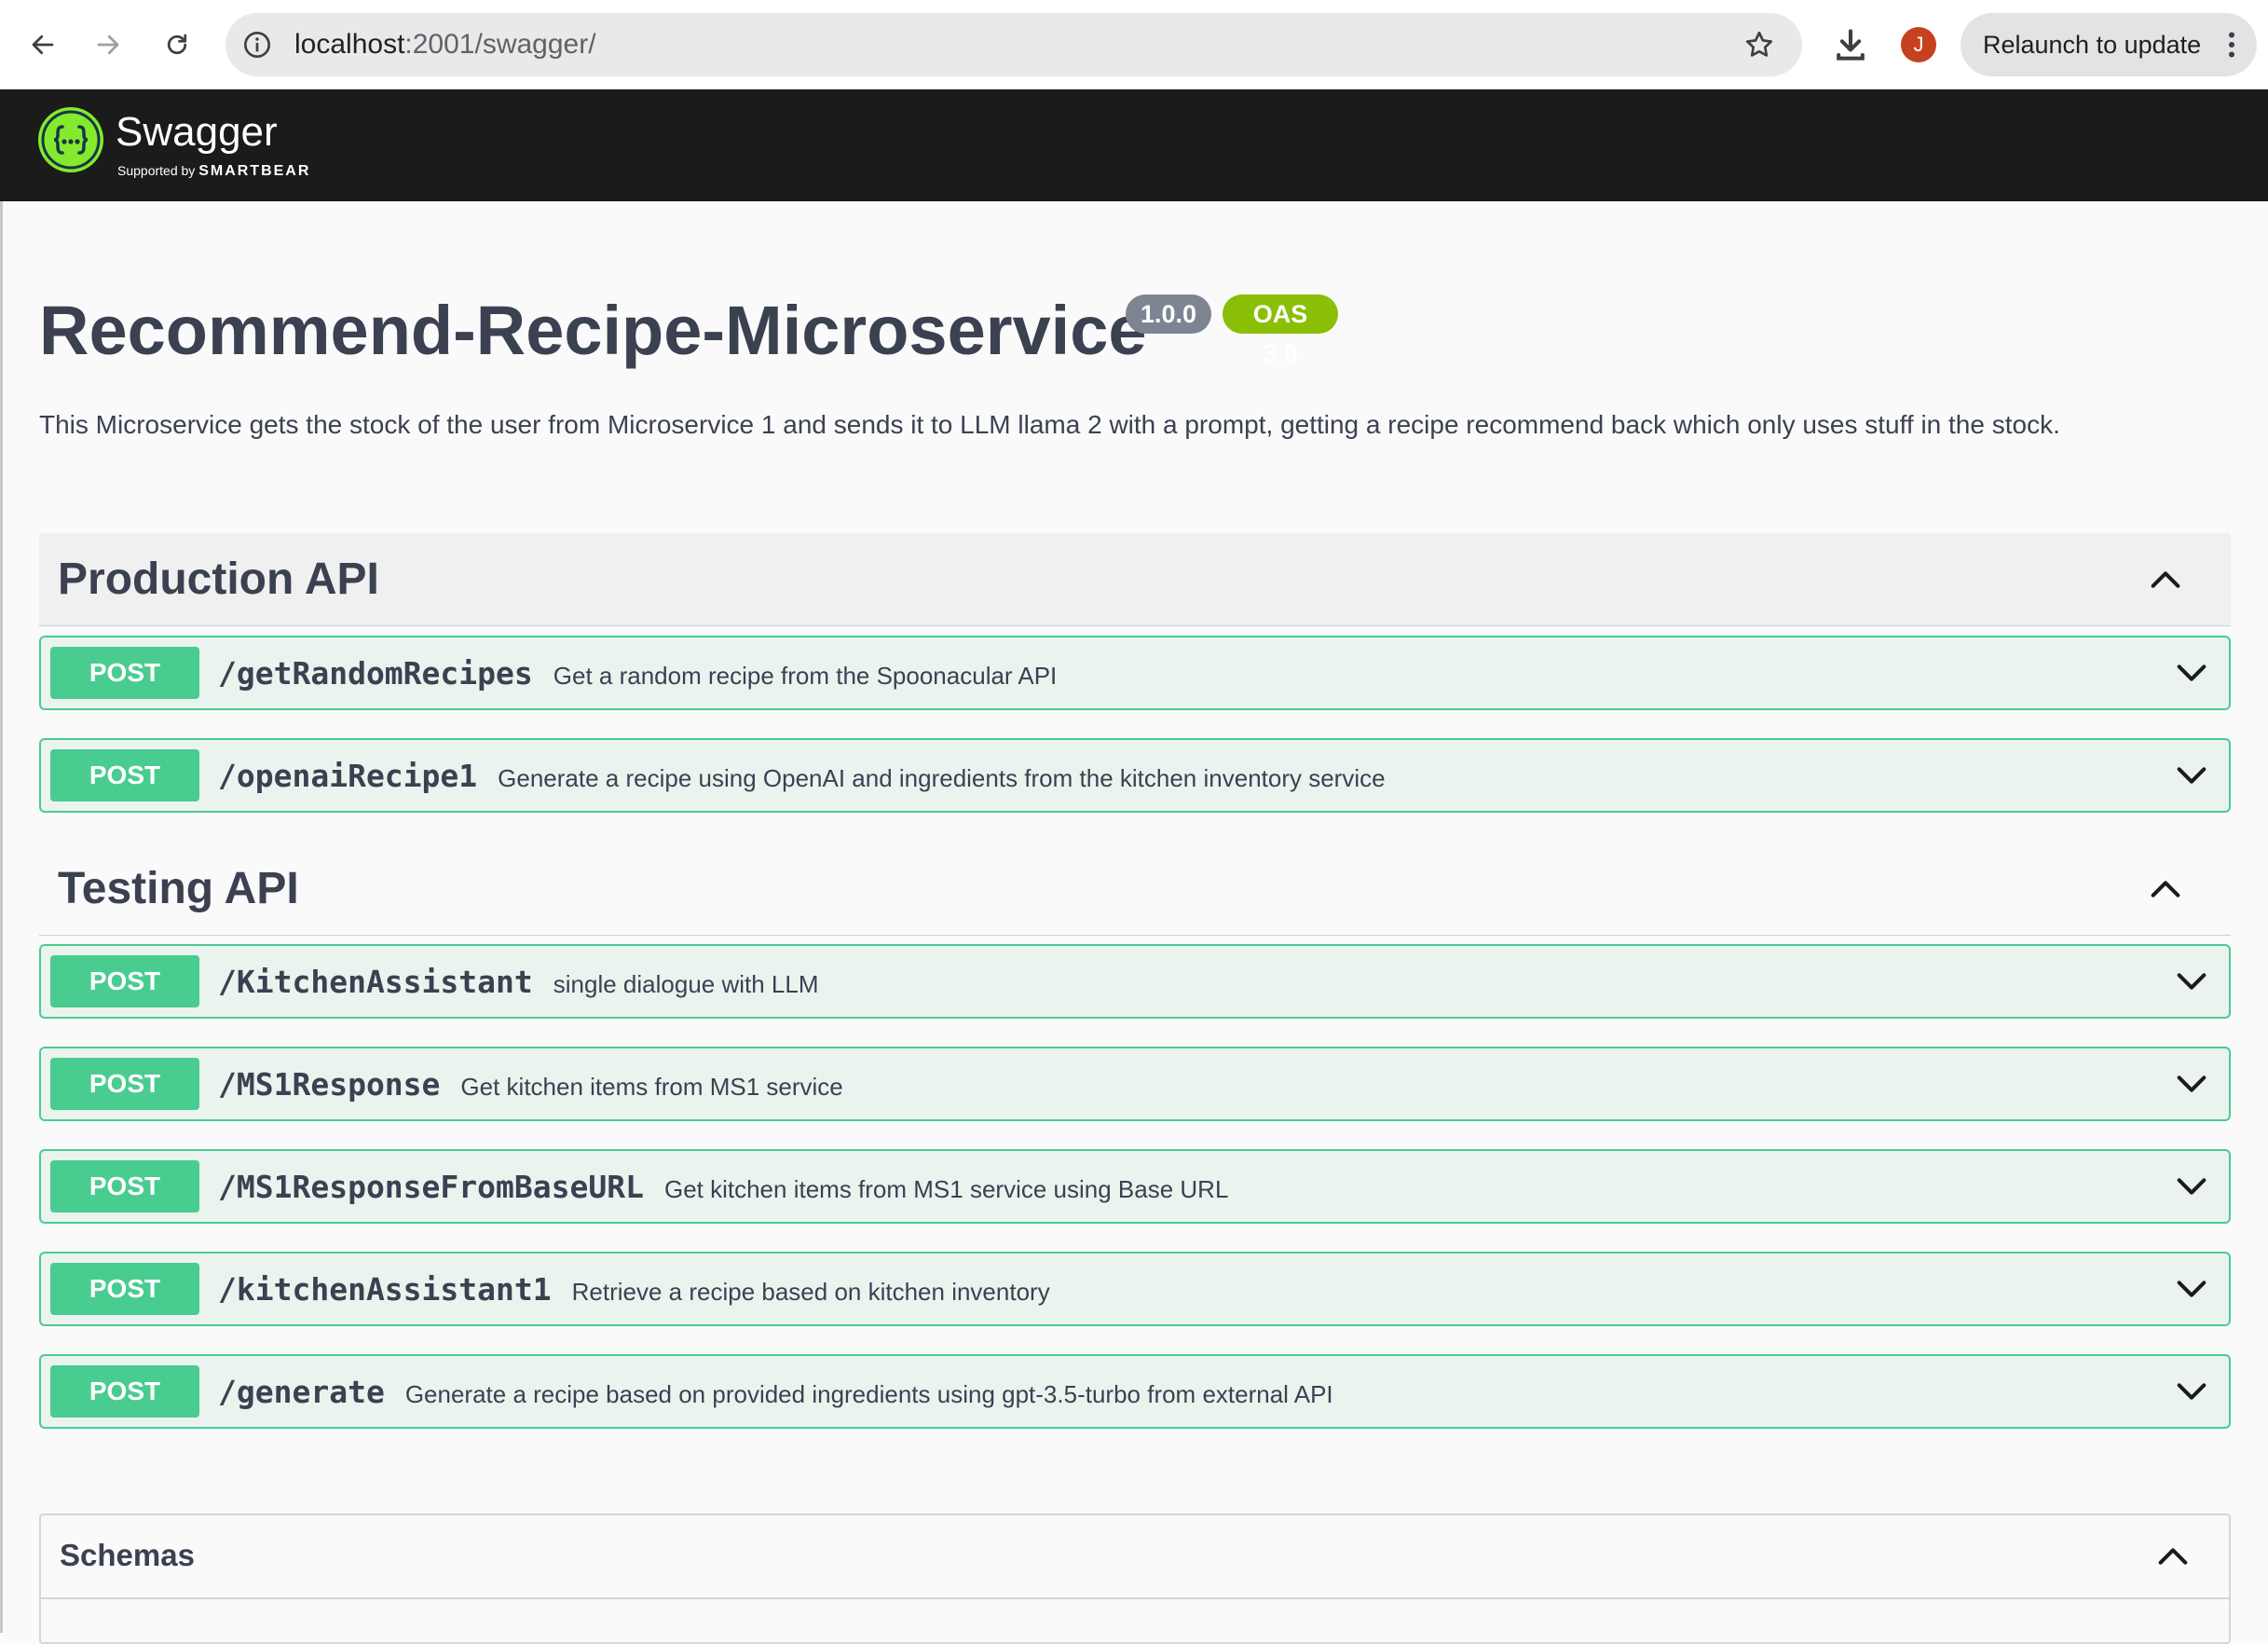  I want to click on tag-header-testing-api: Testing API, so click(1135, 889).